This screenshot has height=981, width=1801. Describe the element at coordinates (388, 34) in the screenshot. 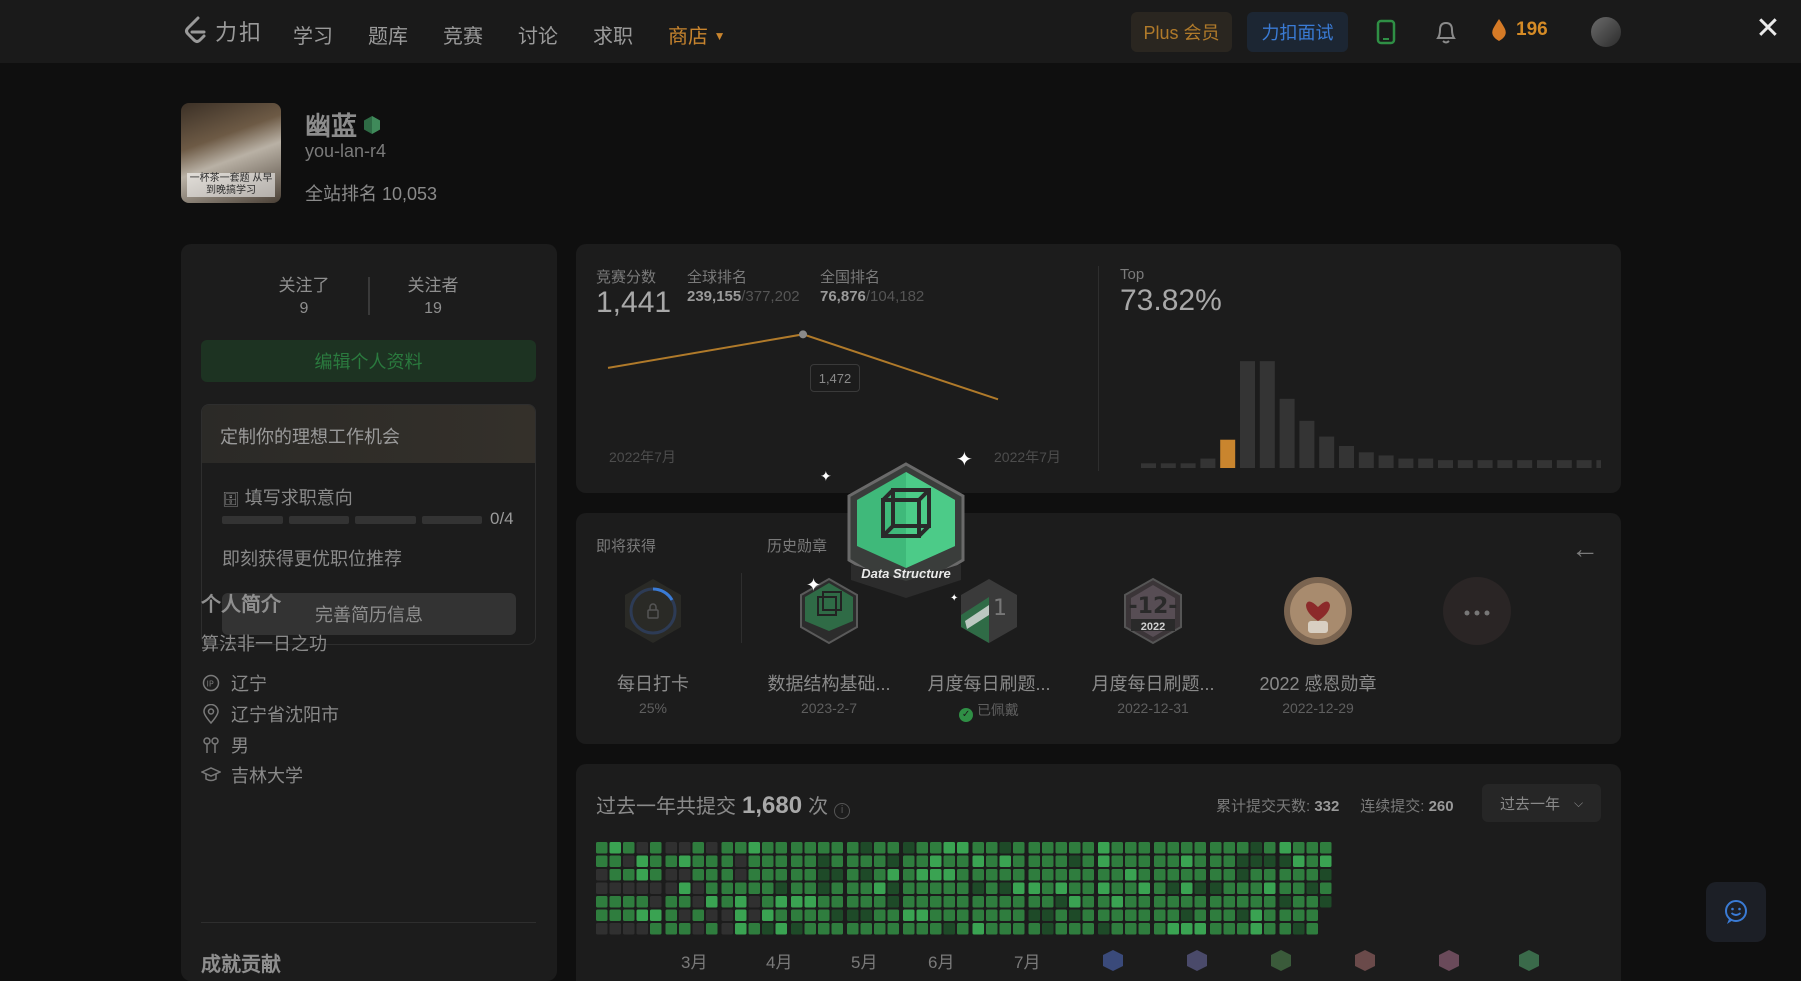

I see `nav-item-problems: 题库` at that location.